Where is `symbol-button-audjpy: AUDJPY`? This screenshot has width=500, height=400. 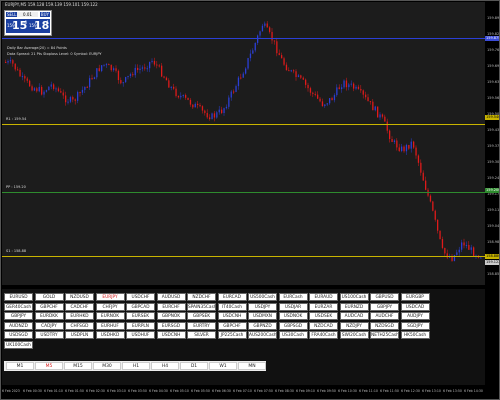
symbol-button-audjpy: AUDJPY is located at coordinates (415, 316).